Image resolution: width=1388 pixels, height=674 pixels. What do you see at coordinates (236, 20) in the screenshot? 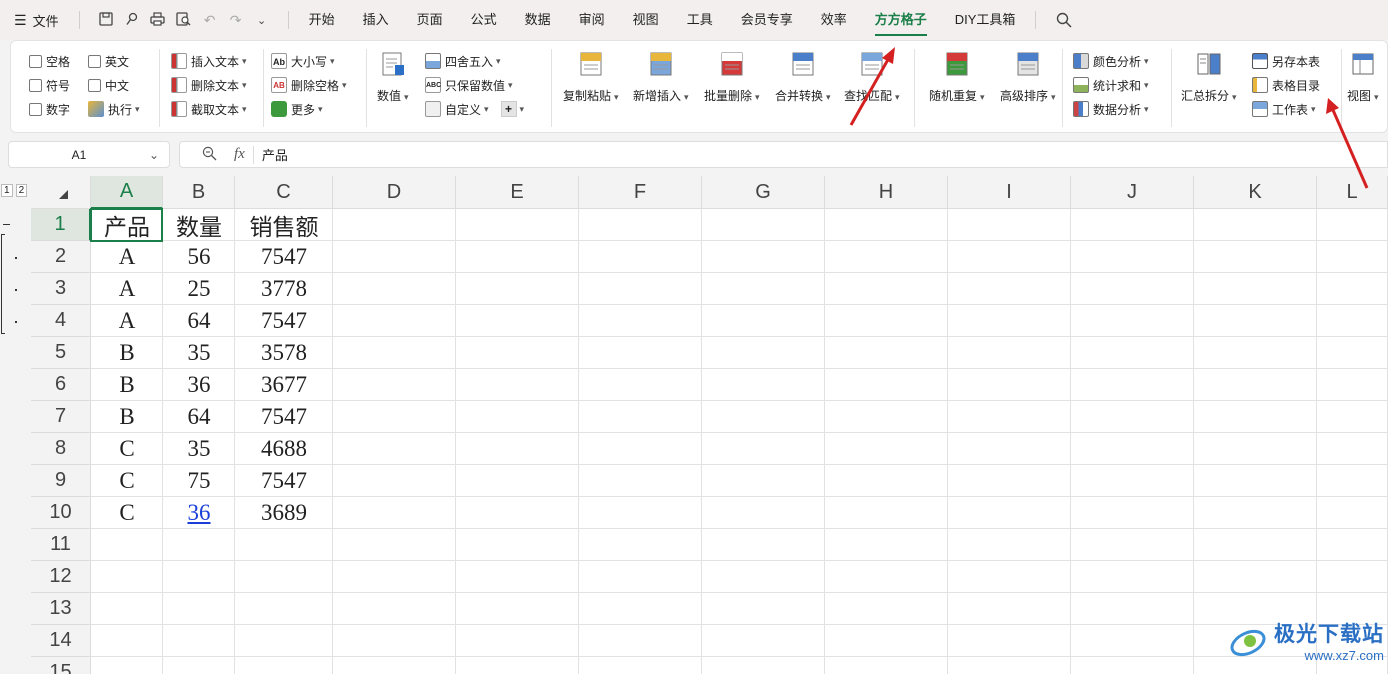
I see `redo-icon: ↷` at bounding box center [236, 20].